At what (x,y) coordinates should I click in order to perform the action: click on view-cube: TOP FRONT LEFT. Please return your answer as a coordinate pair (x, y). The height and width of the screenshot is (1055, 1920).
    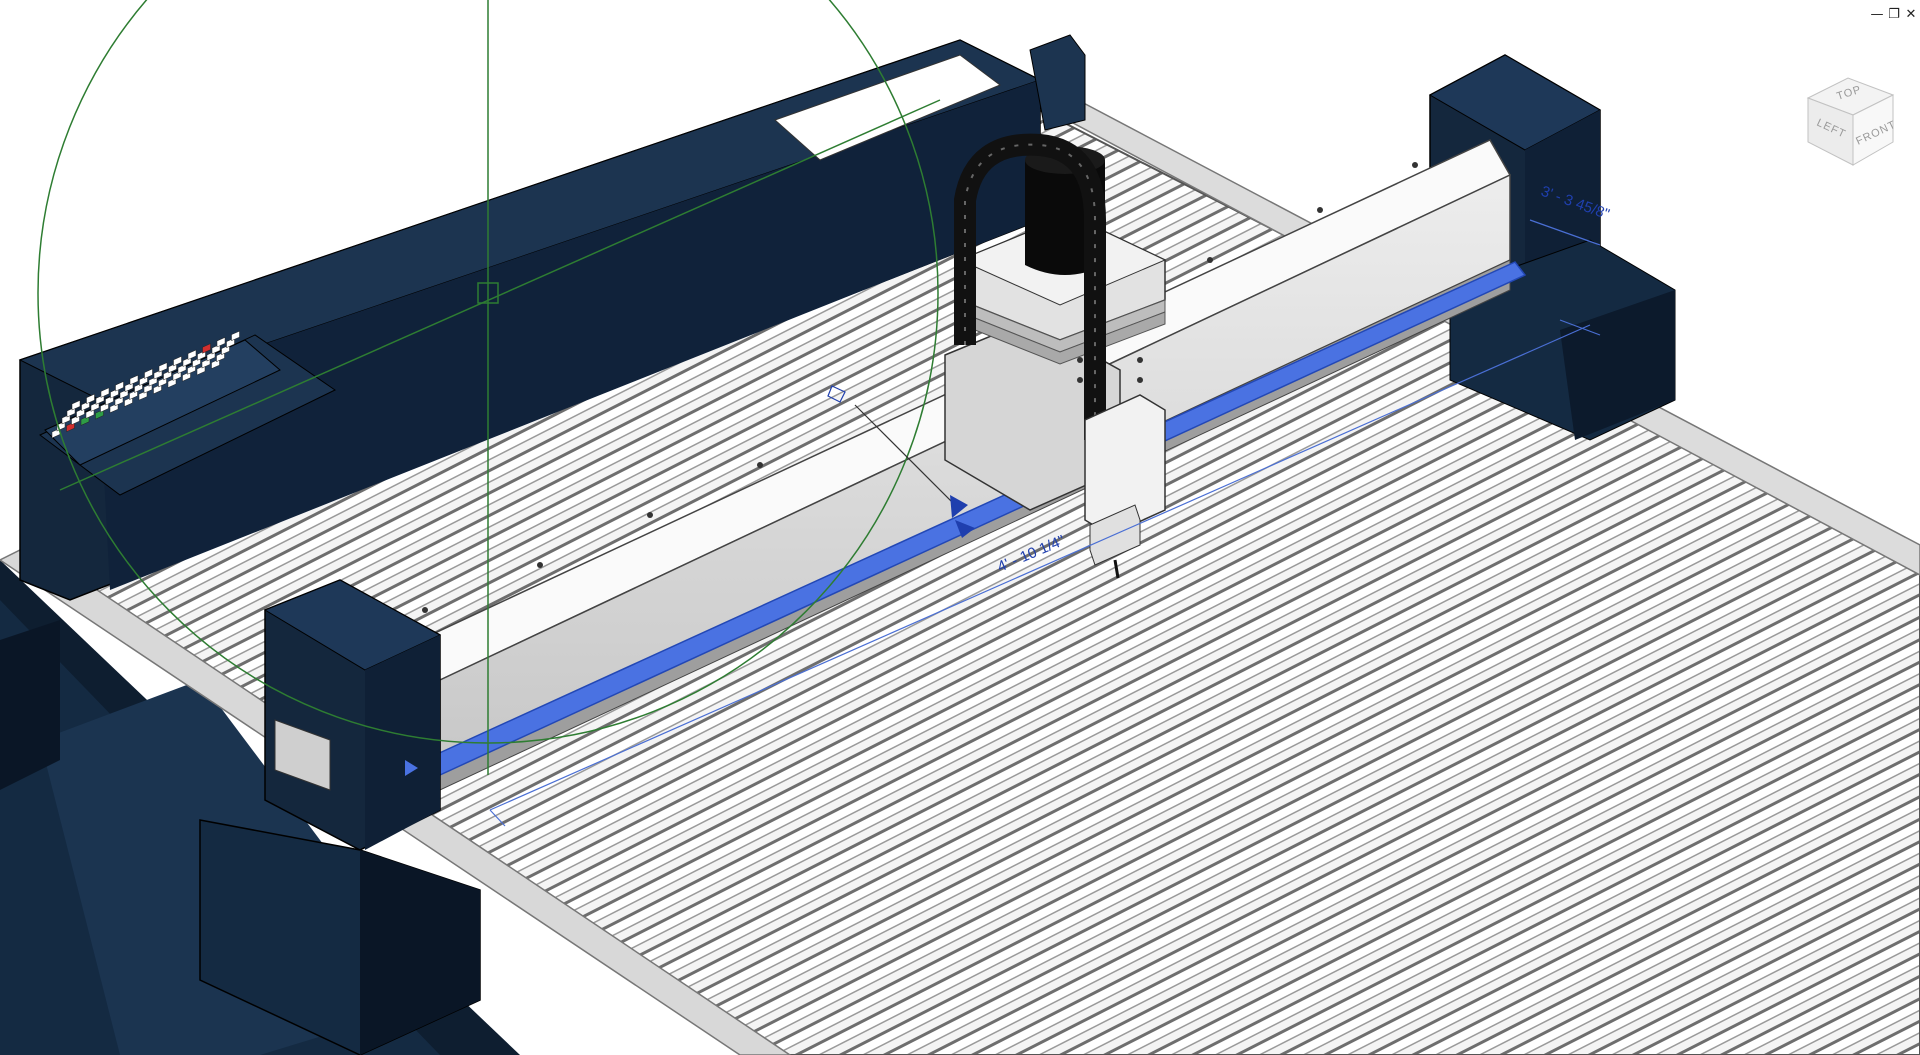
    Looking at the image, I should click on (1853, 125).